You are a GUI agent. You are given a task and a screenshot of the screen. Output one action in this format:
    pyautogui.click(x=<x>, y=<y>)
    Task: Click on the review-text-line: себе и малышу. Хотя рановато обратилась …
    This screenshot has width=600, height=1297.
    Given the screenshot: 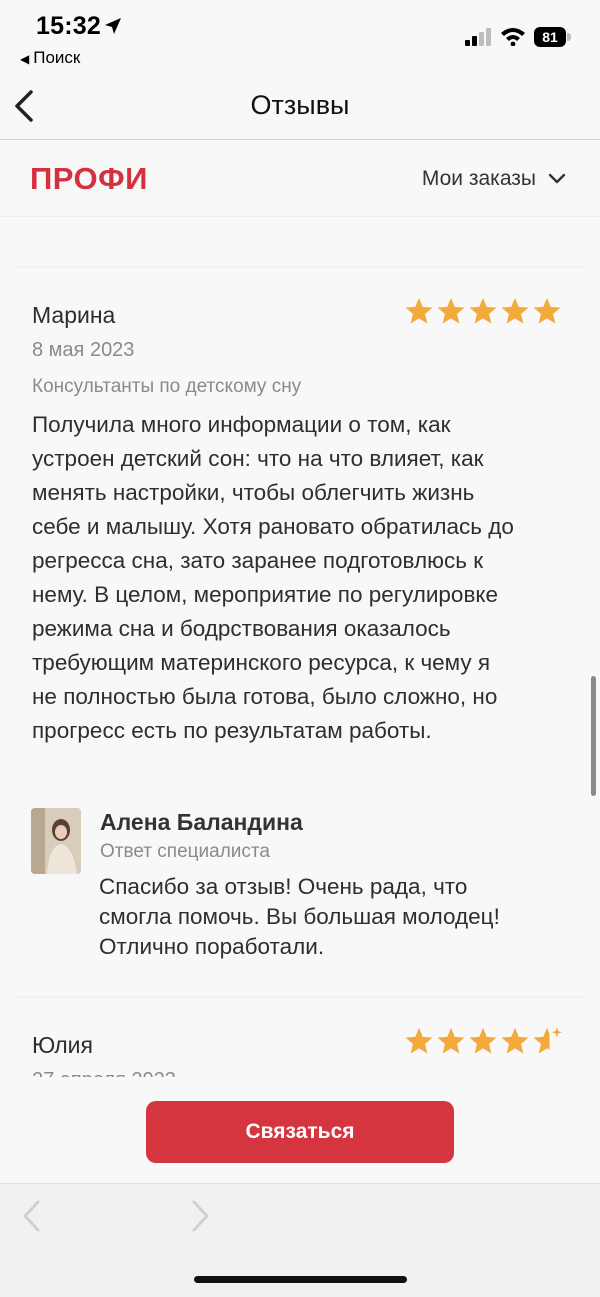 What is the action you would take?
    pyautogui.click(x=273, y=526)
    